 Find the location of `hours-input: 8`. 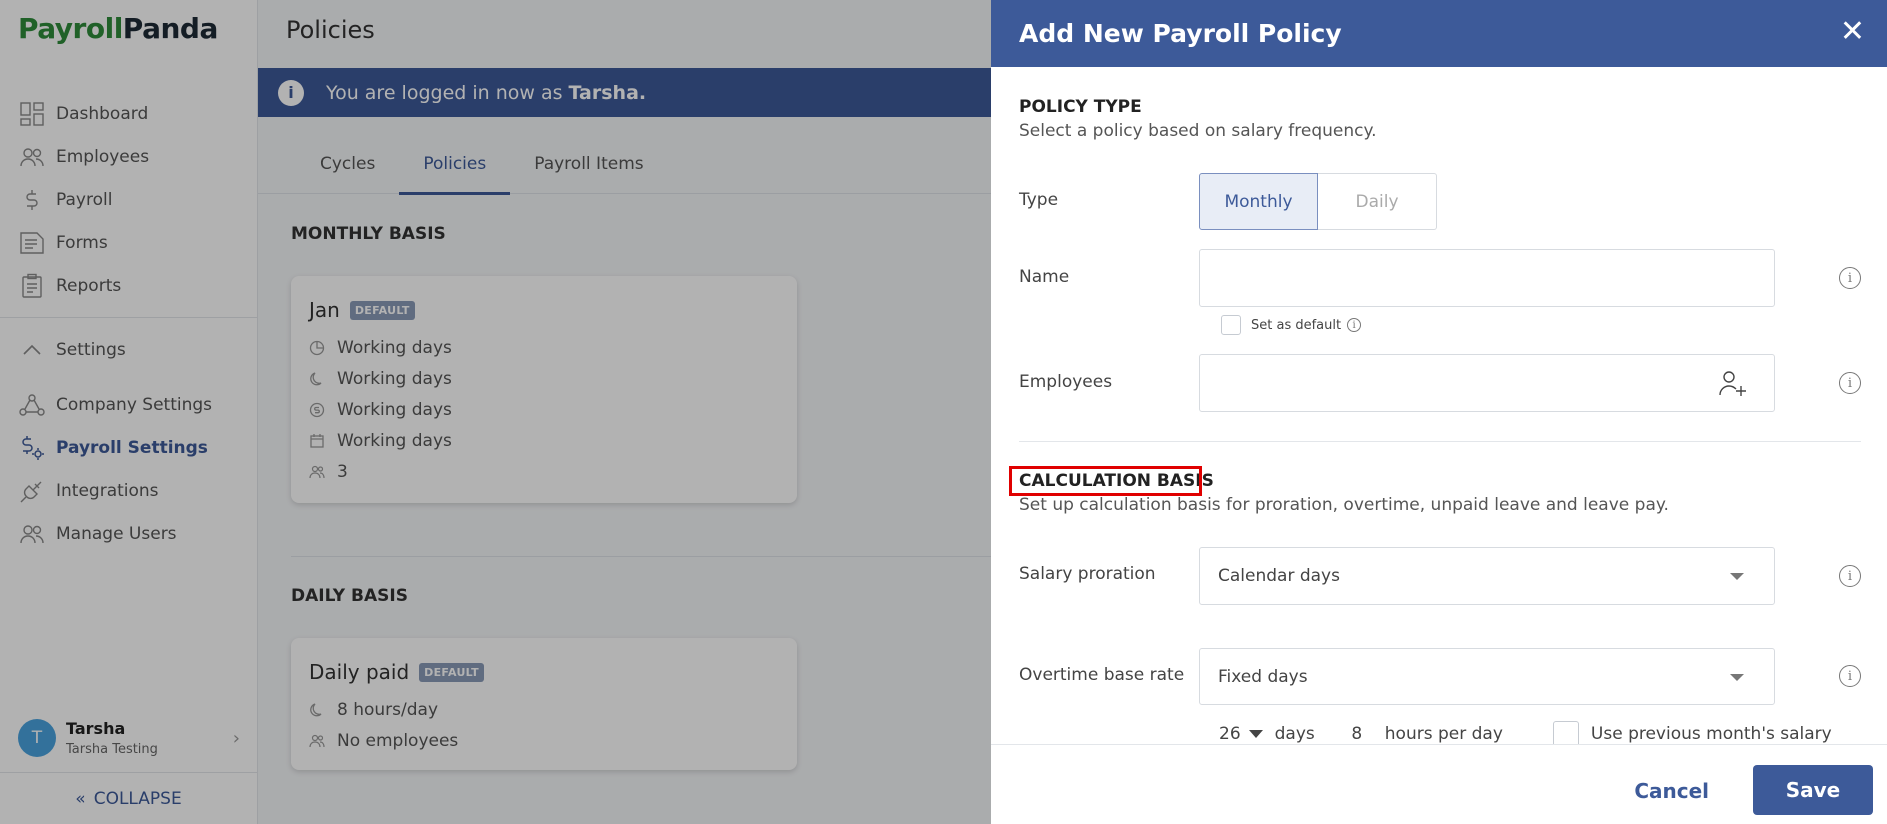

hours-input: 8 is located at coordinates (1356, 734).